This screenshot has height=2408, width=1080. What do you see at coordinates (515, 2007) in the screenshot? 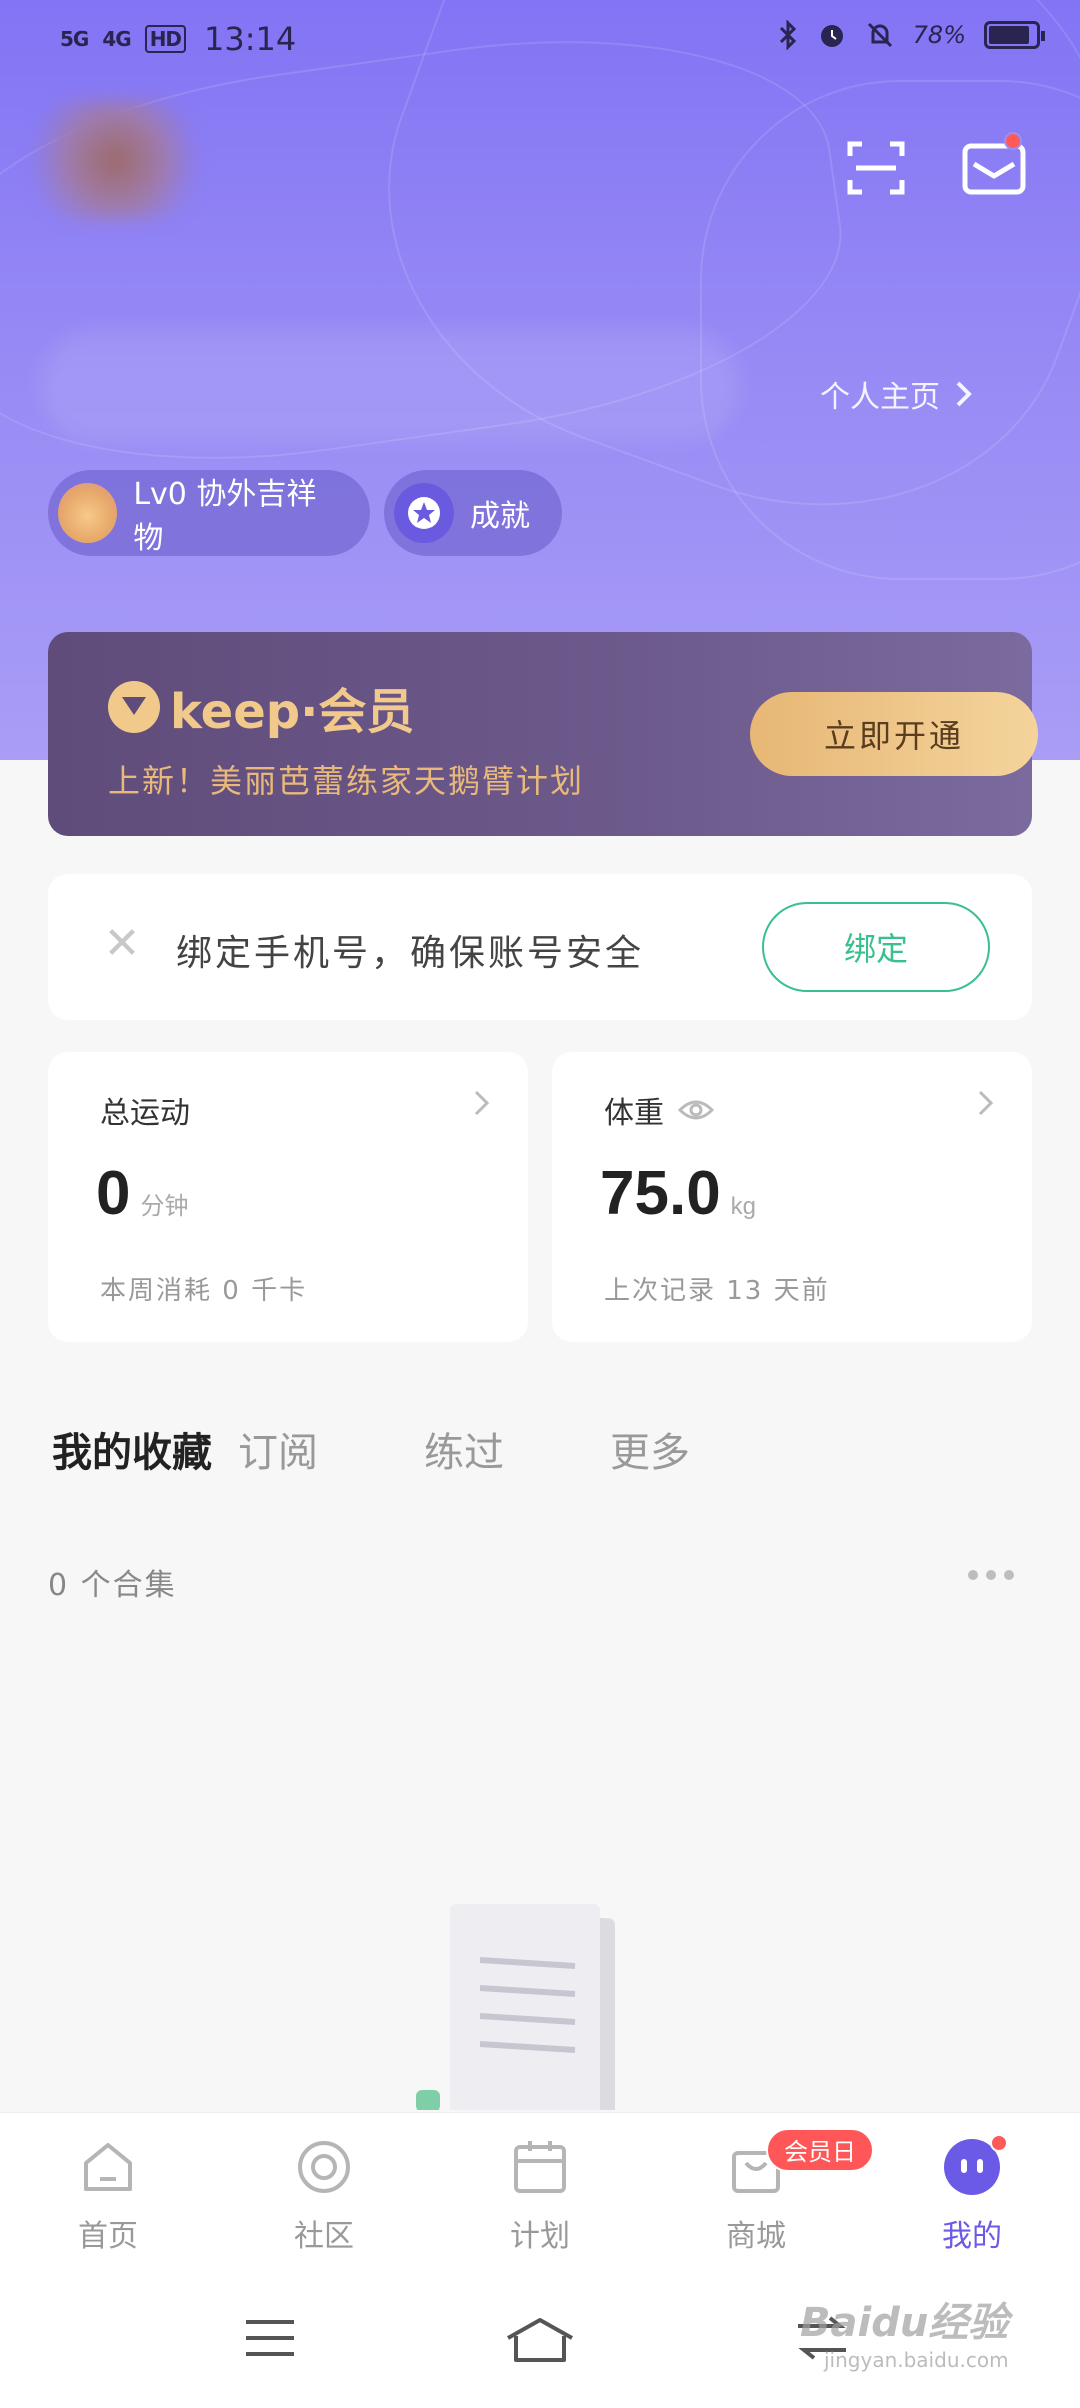
I see `empty-state-illustration` at bounding box center [515, 2007].